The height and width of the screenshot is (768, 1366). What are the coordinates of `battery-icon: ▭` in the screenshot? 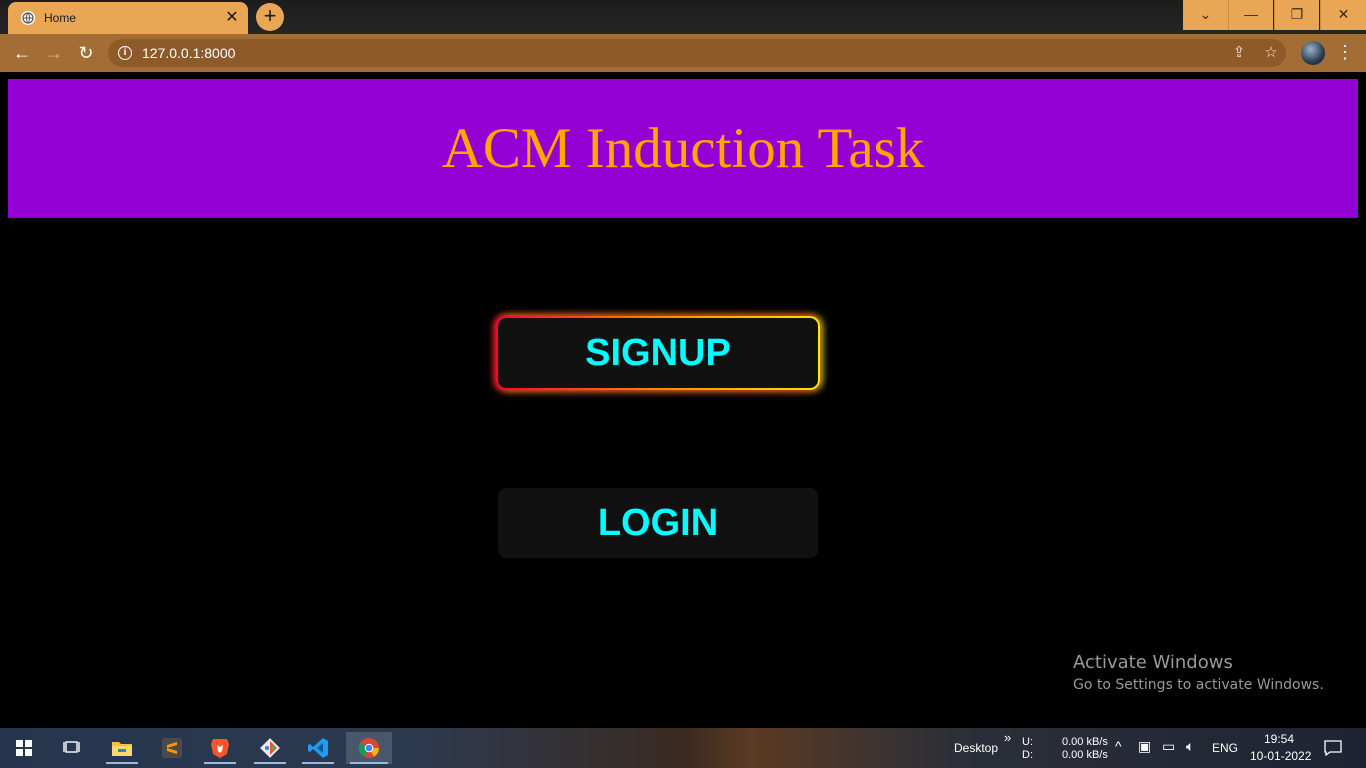 It's located at (1168, 746).